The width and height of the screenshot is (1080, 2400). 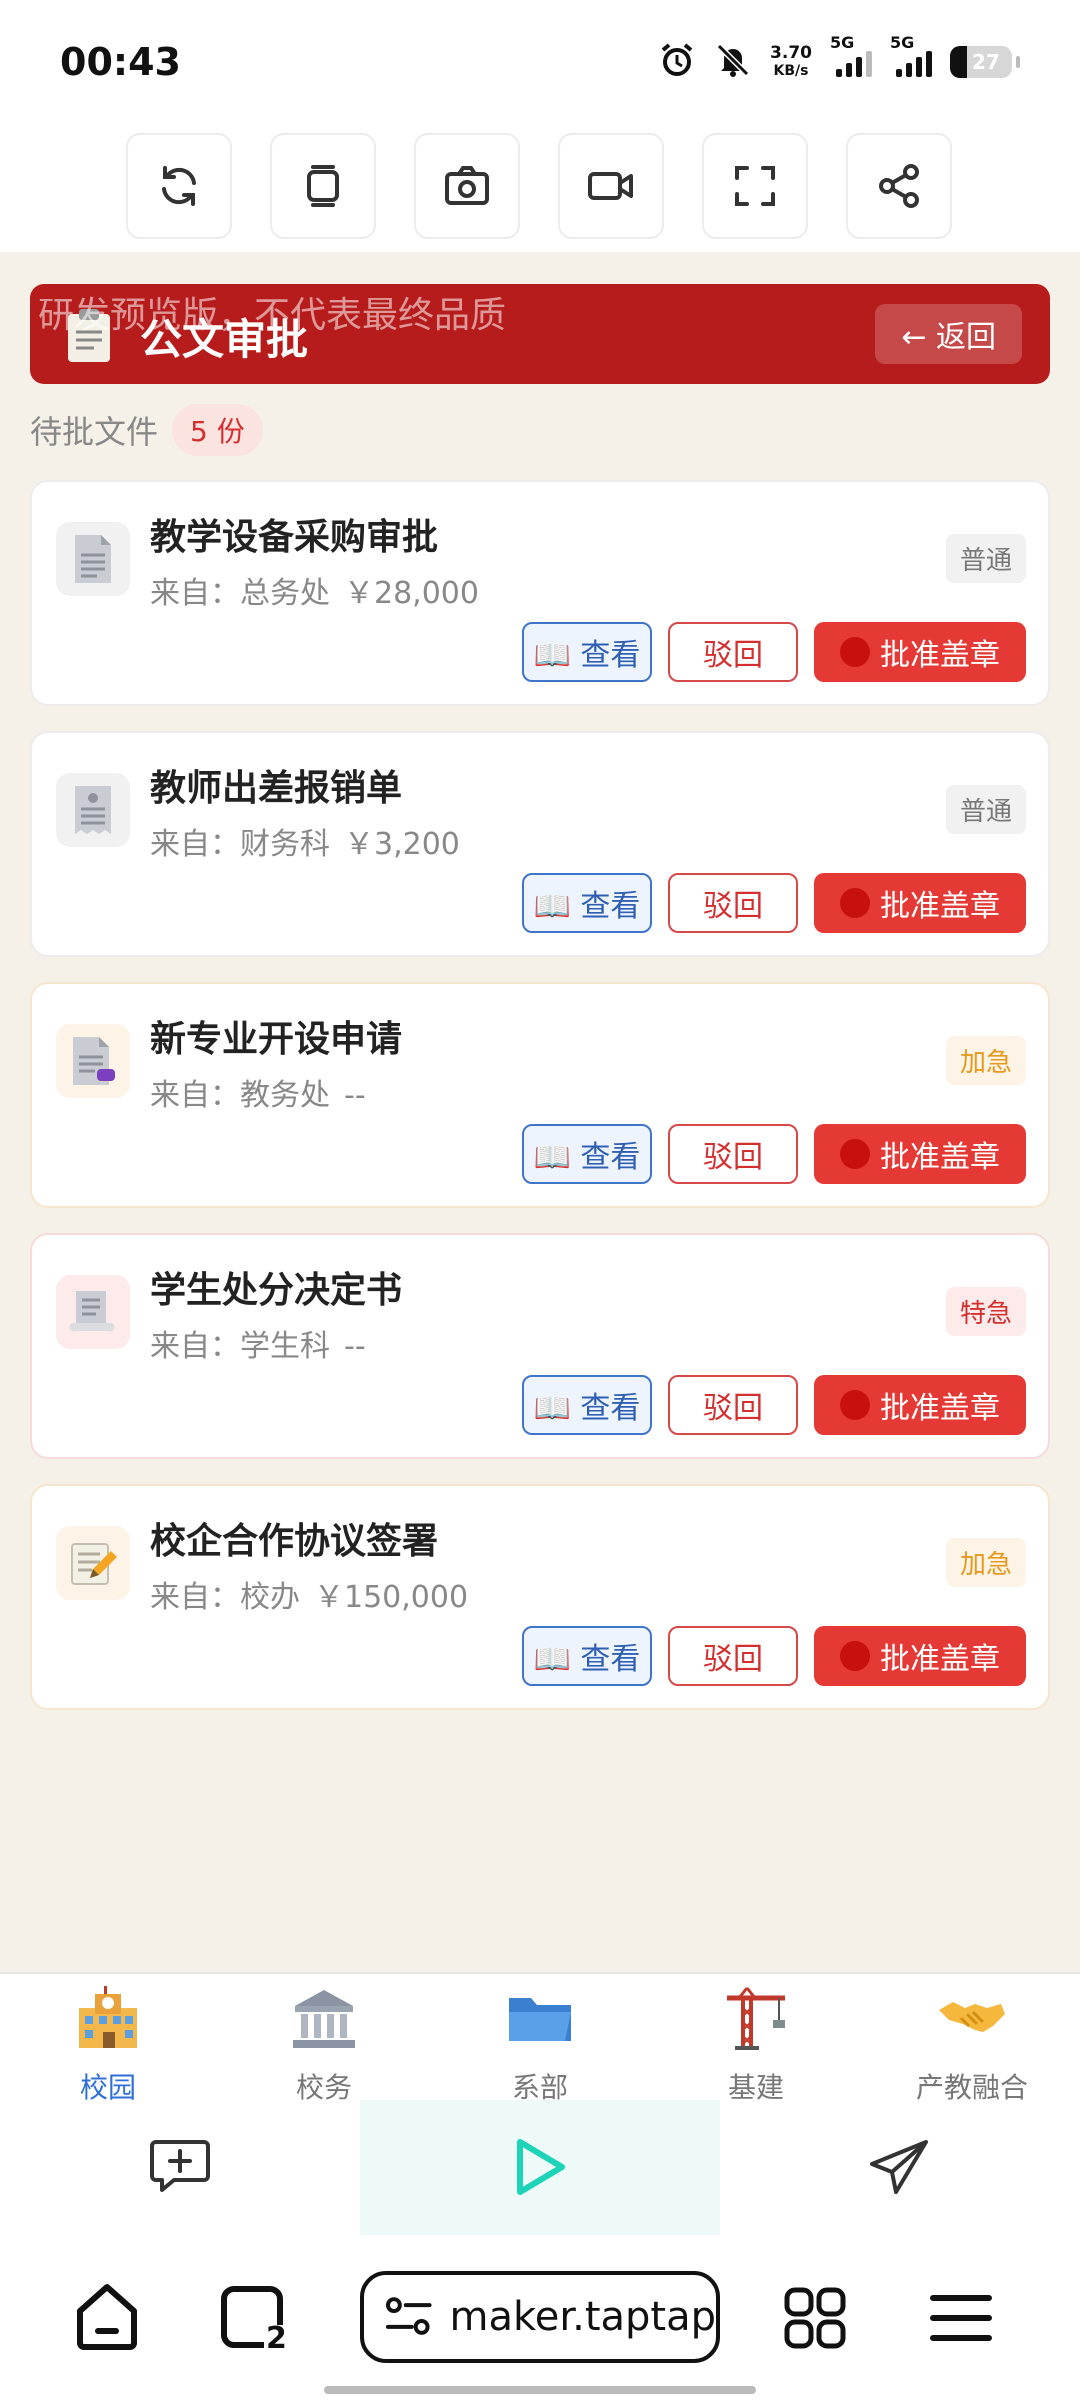 What do you see at coordinates (899, 2169) in the screenshot?
I see `send-icon` at bounding box center [899, 2169].